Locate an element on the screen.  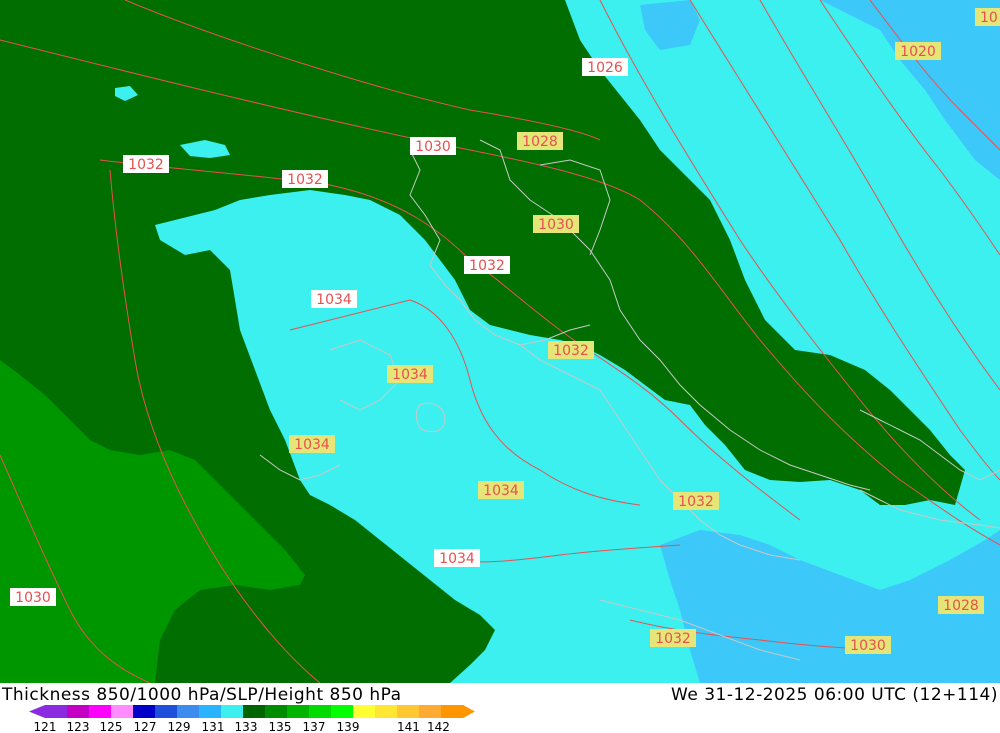
legend-tick-label: 127 is located at coordinates (145, 726).